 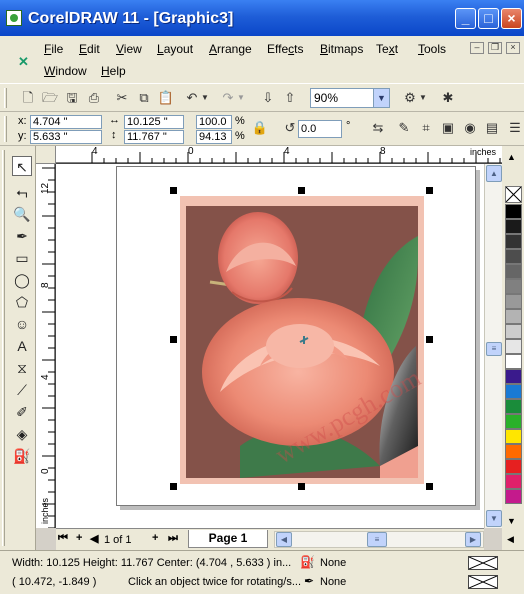 What do you see at coordinates (155, 538) in the screenshot?
I see `add-page-after-icon: +` at bounding box center [155, 538].